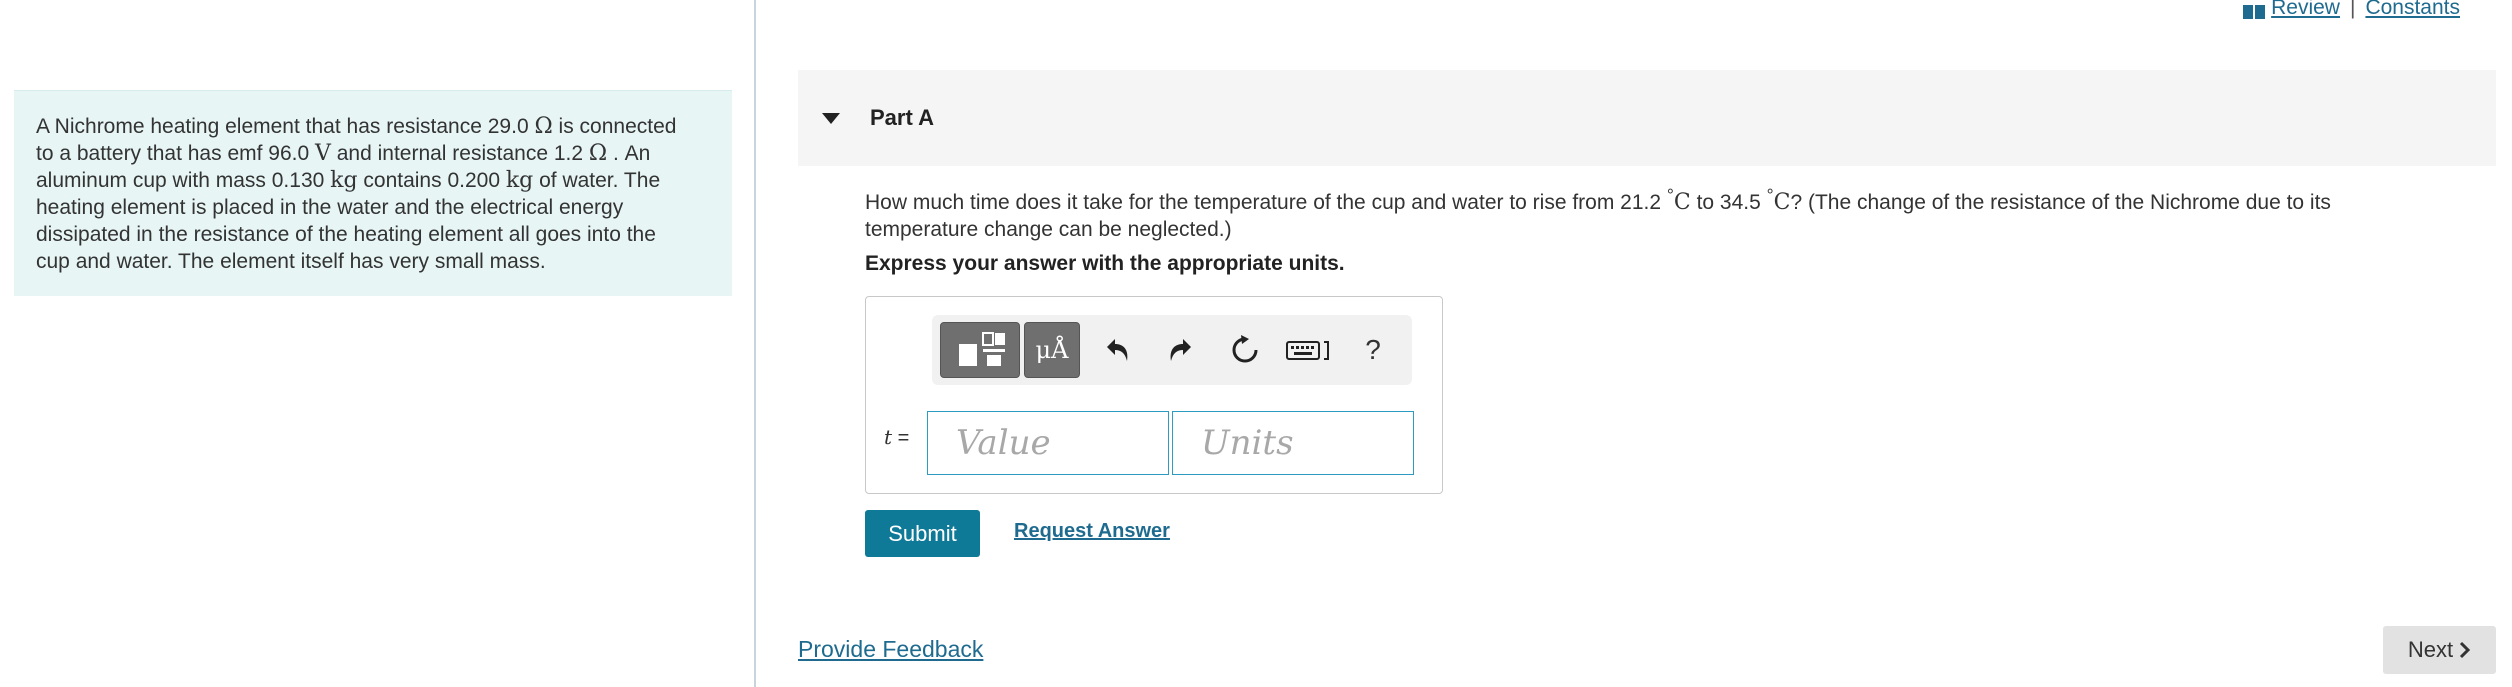 Image resolution: width=2512 pixels, height=687 pixels. I want to click on redo-icon, so click(1180, 350).